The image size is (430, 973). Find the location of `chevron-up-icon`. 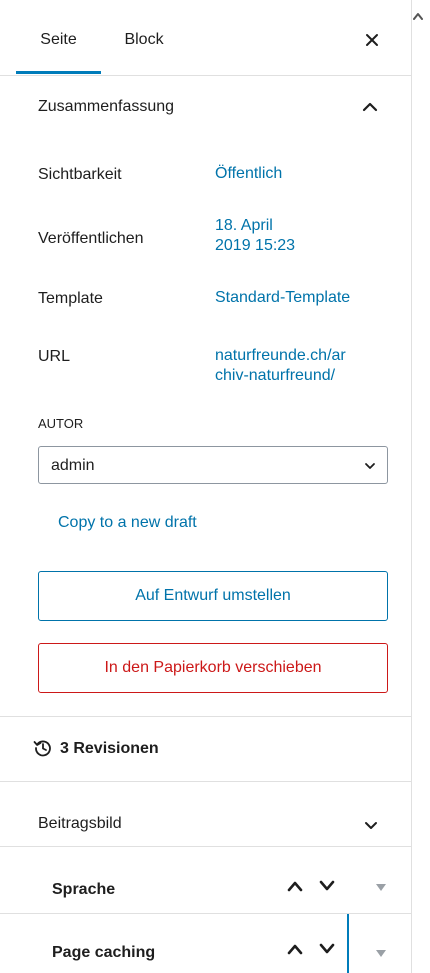

chevron-up-icon is located at coordinates (370, 107).